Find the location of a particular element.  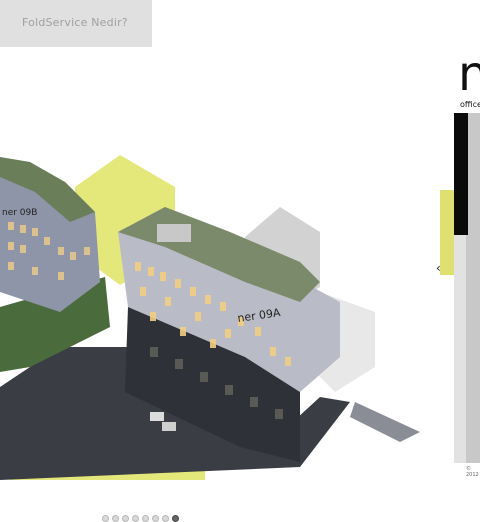

side-panel-grey is located at coordinates (473, 288).